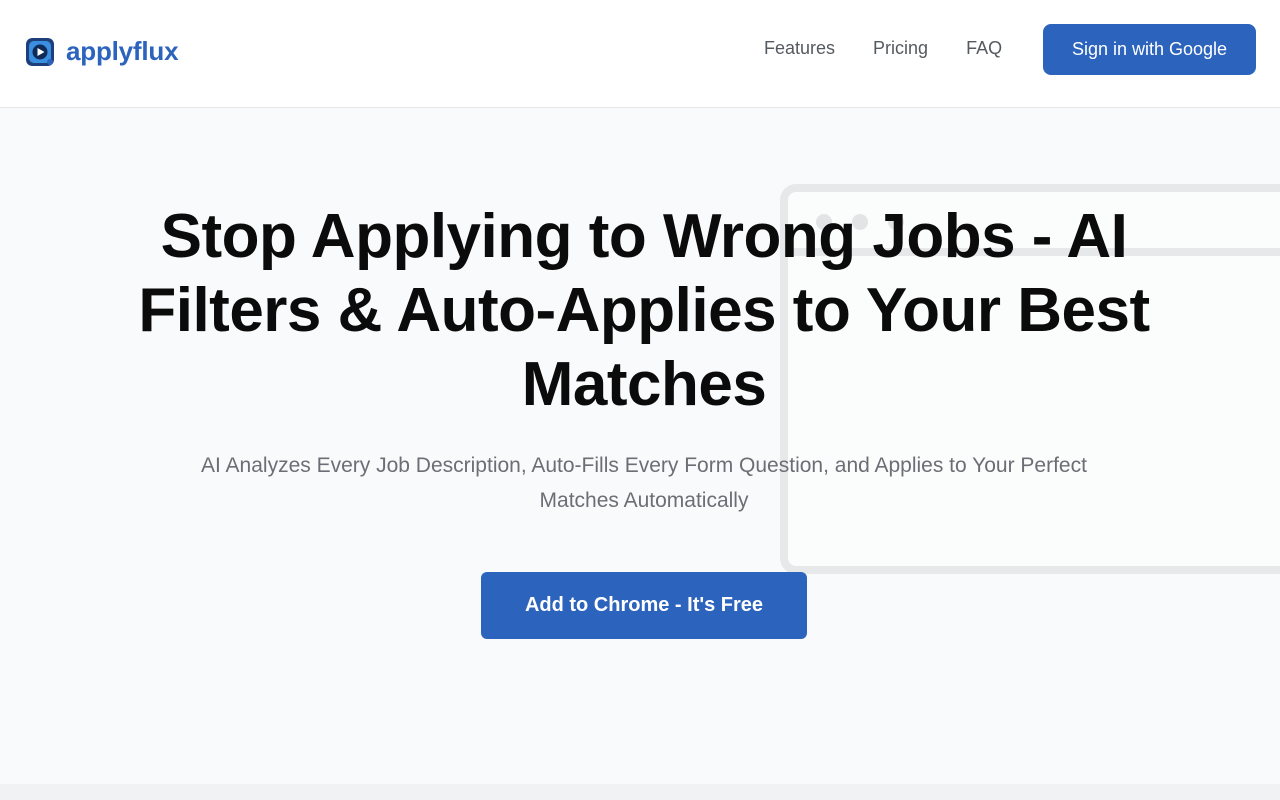 The image size is (1280, 800). Describe the element at coordinates (640, 792) in the screenshot. I see `next-section-edge` at that location.